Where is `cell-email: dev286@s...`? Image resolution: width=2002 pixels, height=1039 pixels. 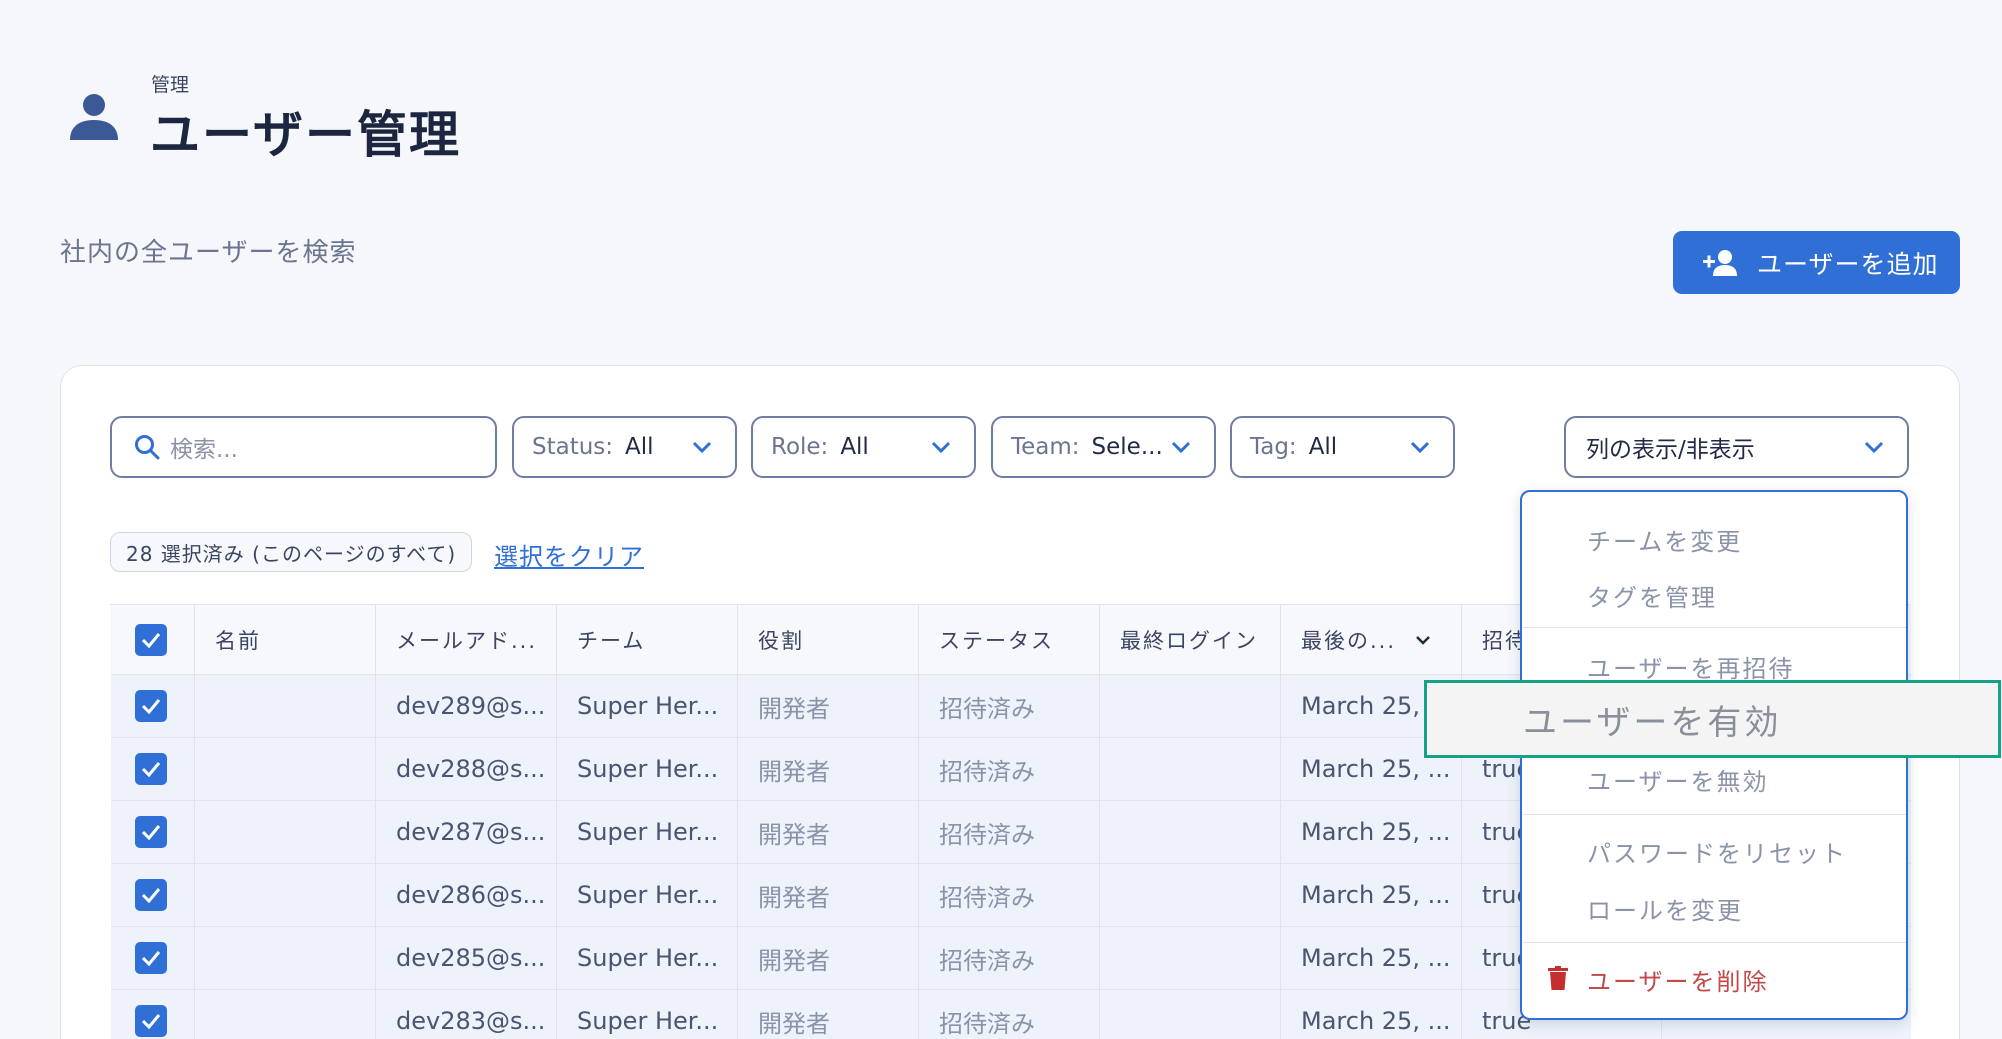
cell-email: dev286@s... is located at coordinates (466, 895).